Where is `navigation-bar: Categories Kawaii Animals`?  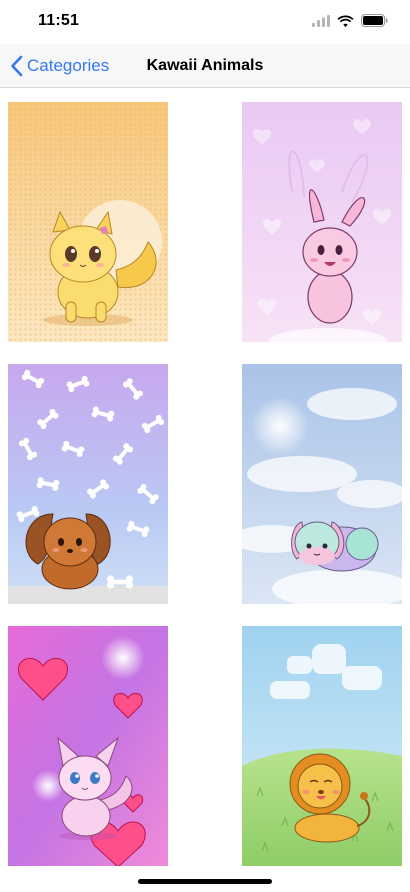
navigation-bar: Categories Kawaii Animals is located at coordinates (205, 66).